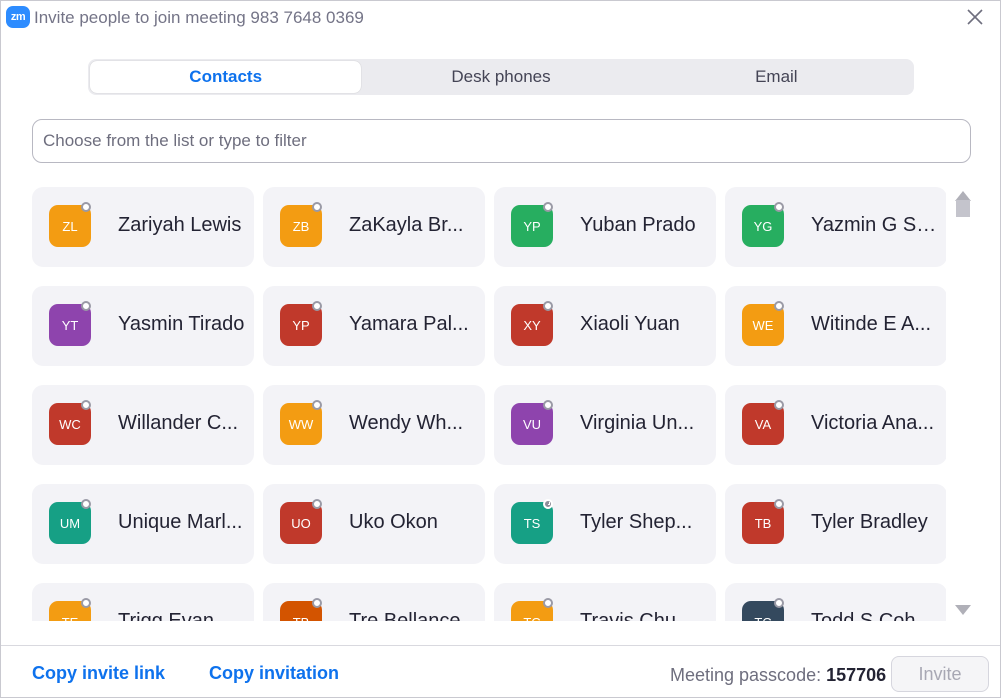  What do you see at coordinates (500, 645) in the screenshot?
I see `footer-divider` at bounding box center [500, 645].